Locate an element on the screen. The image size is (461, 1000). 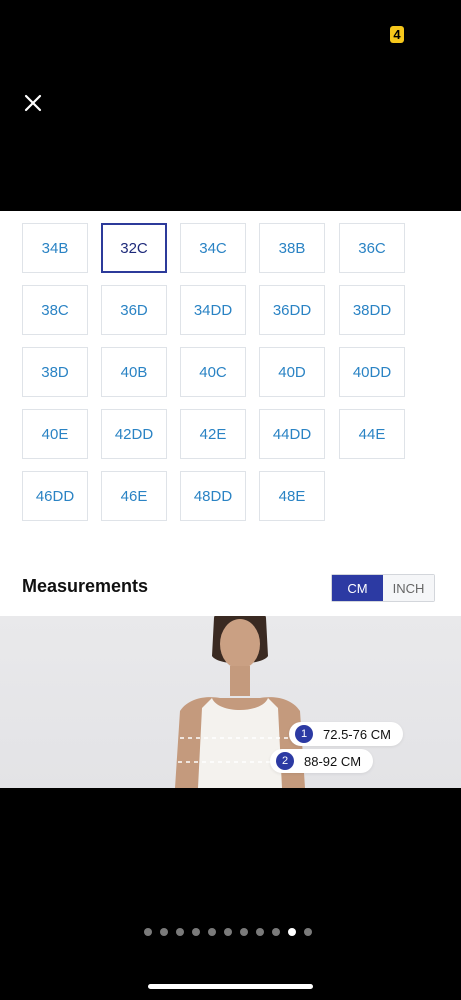
size-option-40d: 40D is located at coordinates (292, 372).